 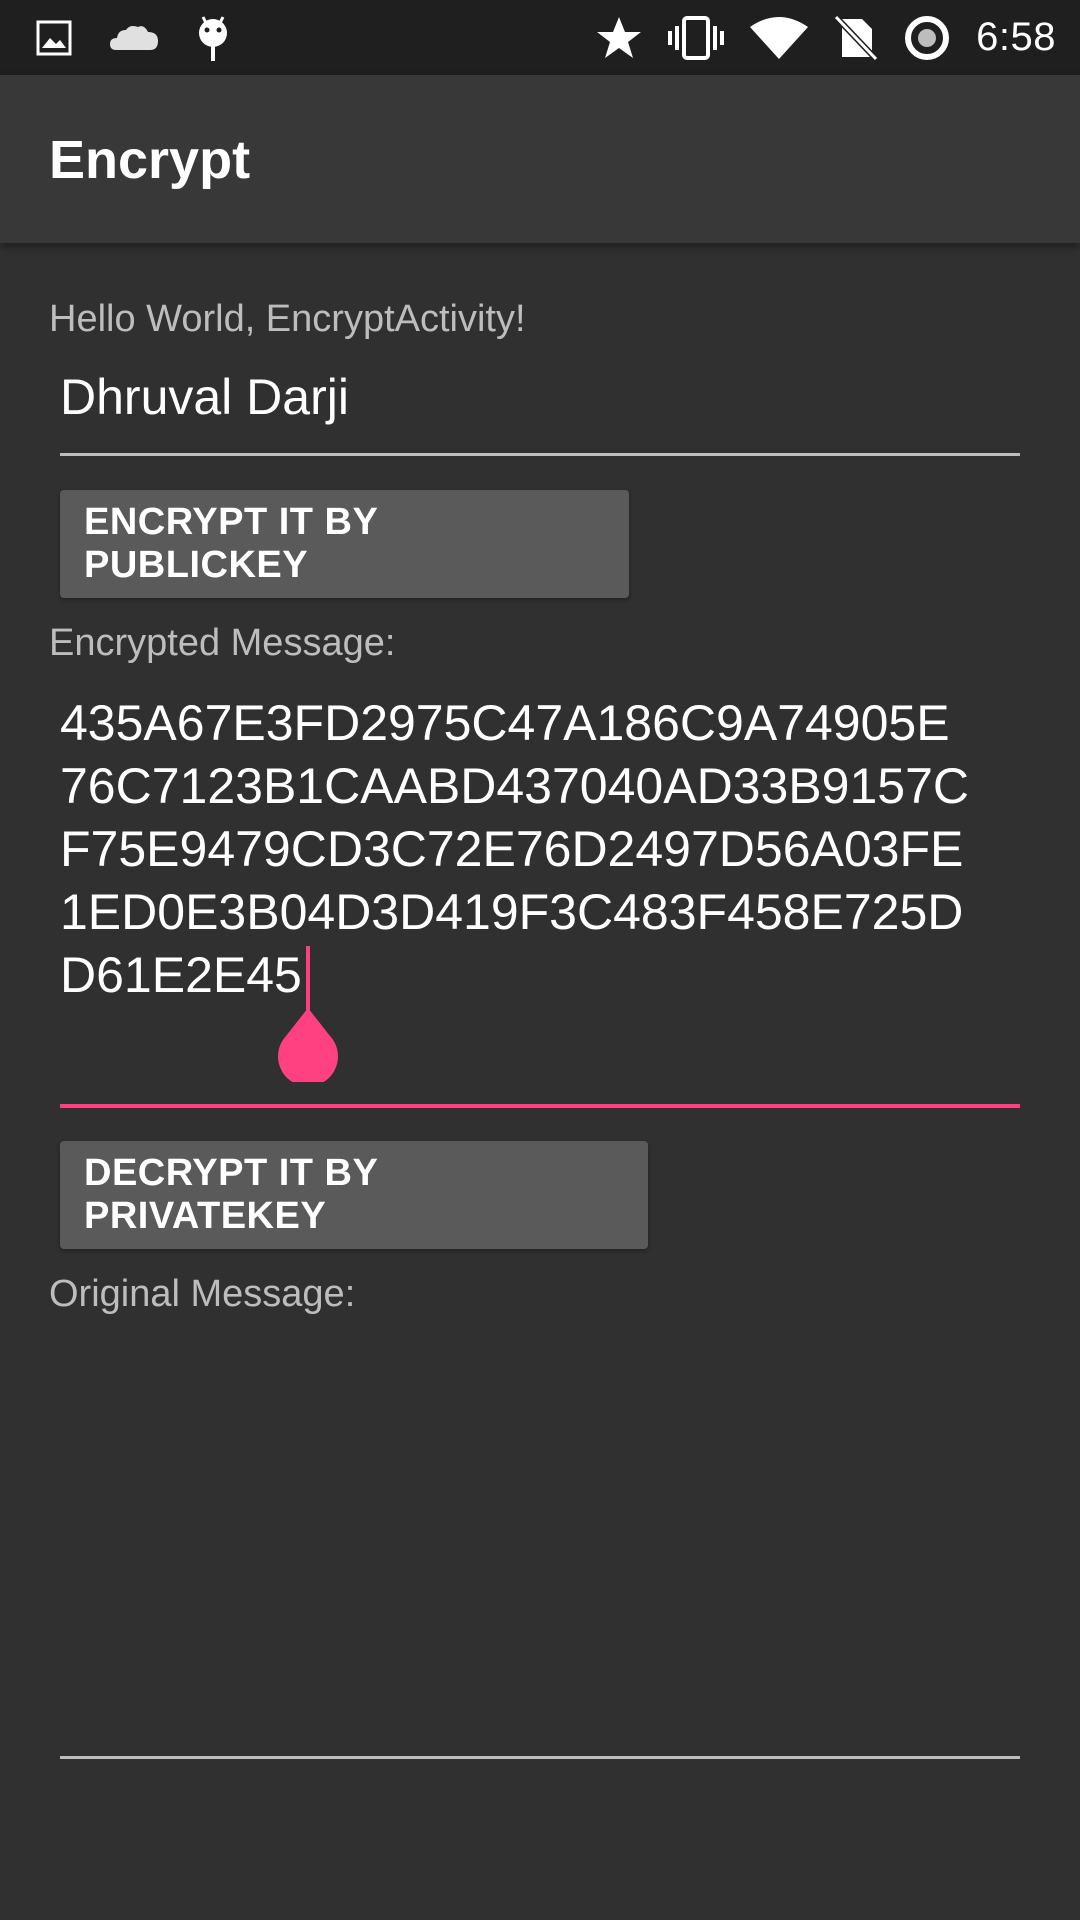 I want to click on star-icon, so click(x=619, y=38).